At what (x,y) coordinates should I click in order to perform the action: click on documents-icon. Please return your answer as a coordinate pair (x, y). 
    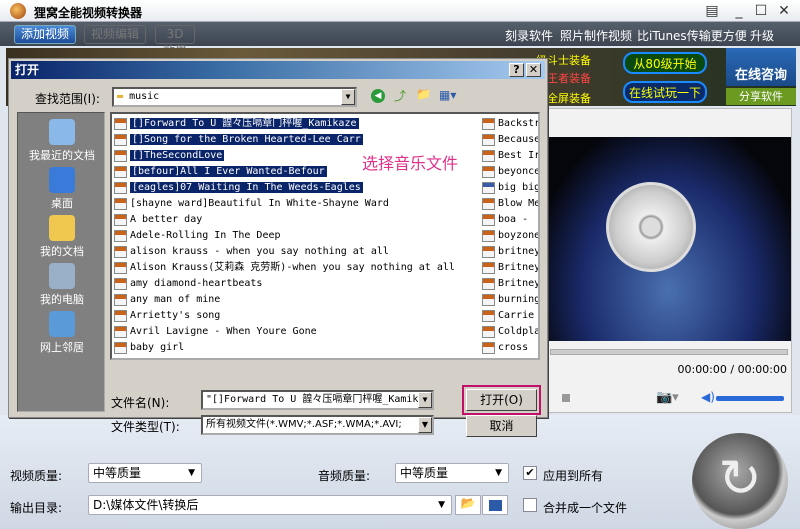
    Looking at the image, I should click on (62, 228).